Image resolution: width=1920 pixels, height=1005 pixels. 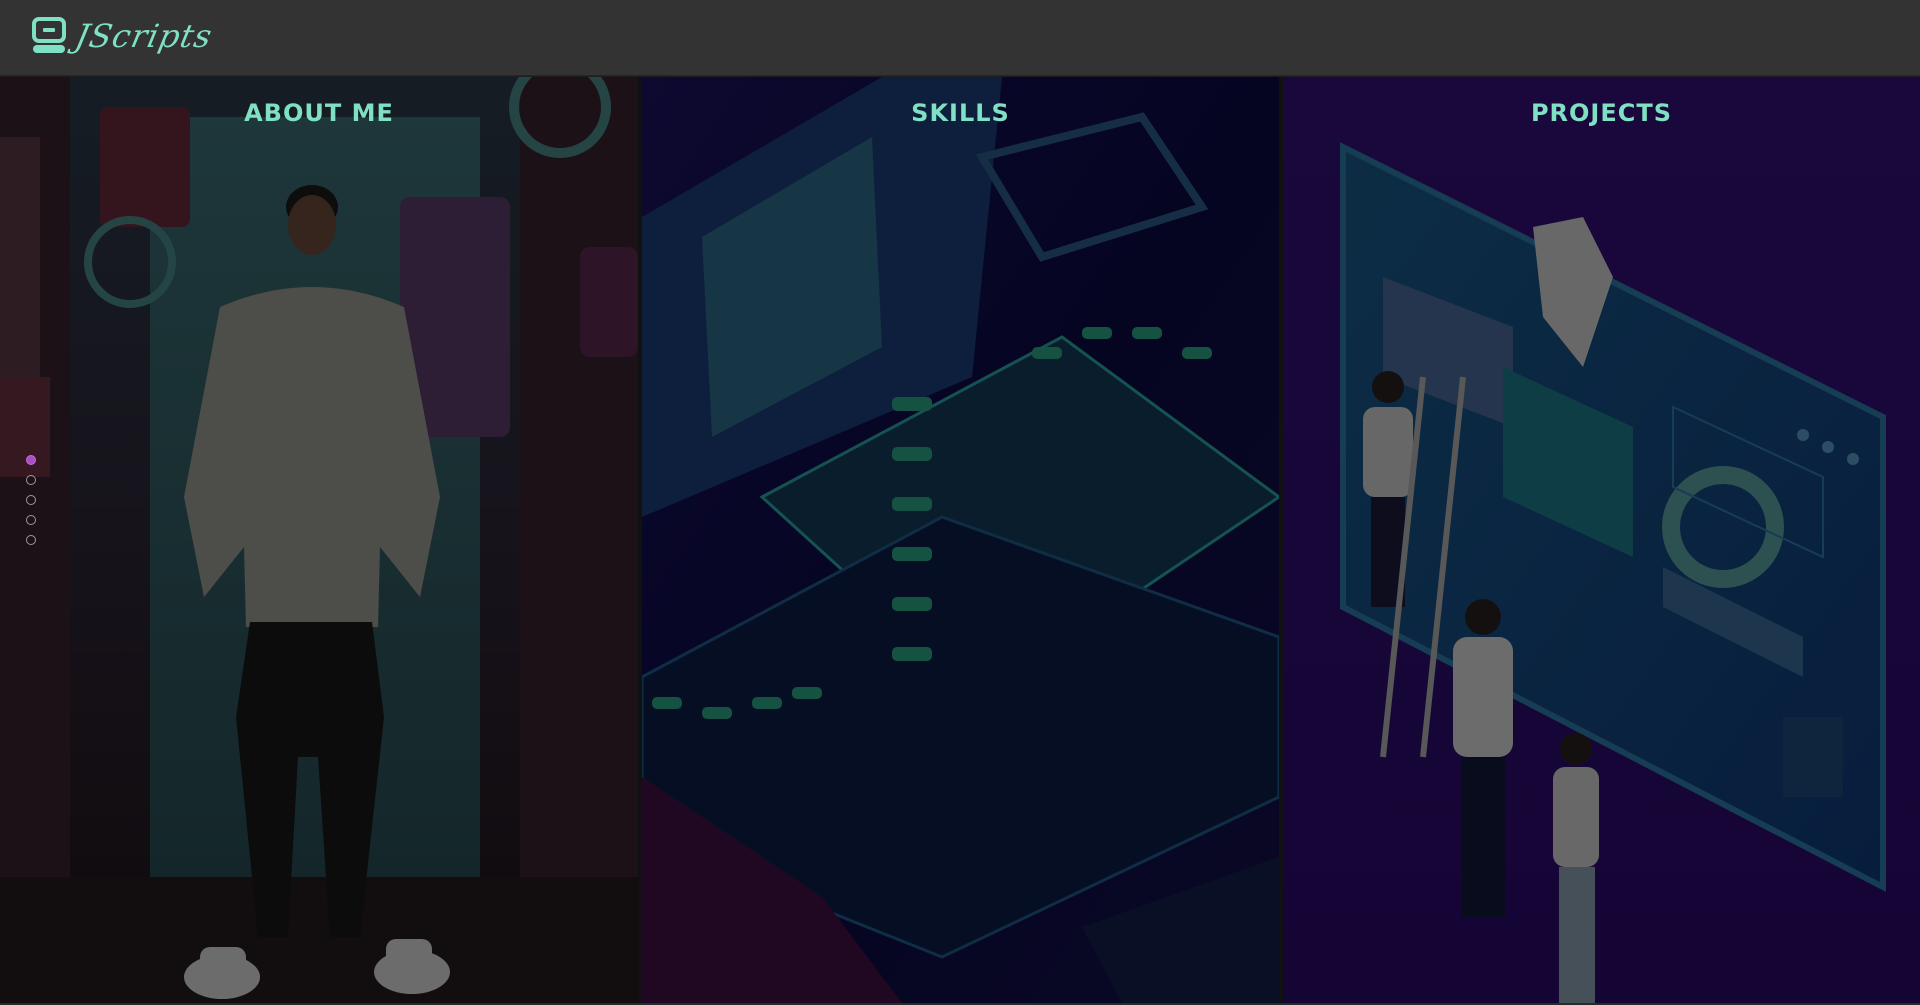 I want to click on computer-icon, so click(x=49, y=35).